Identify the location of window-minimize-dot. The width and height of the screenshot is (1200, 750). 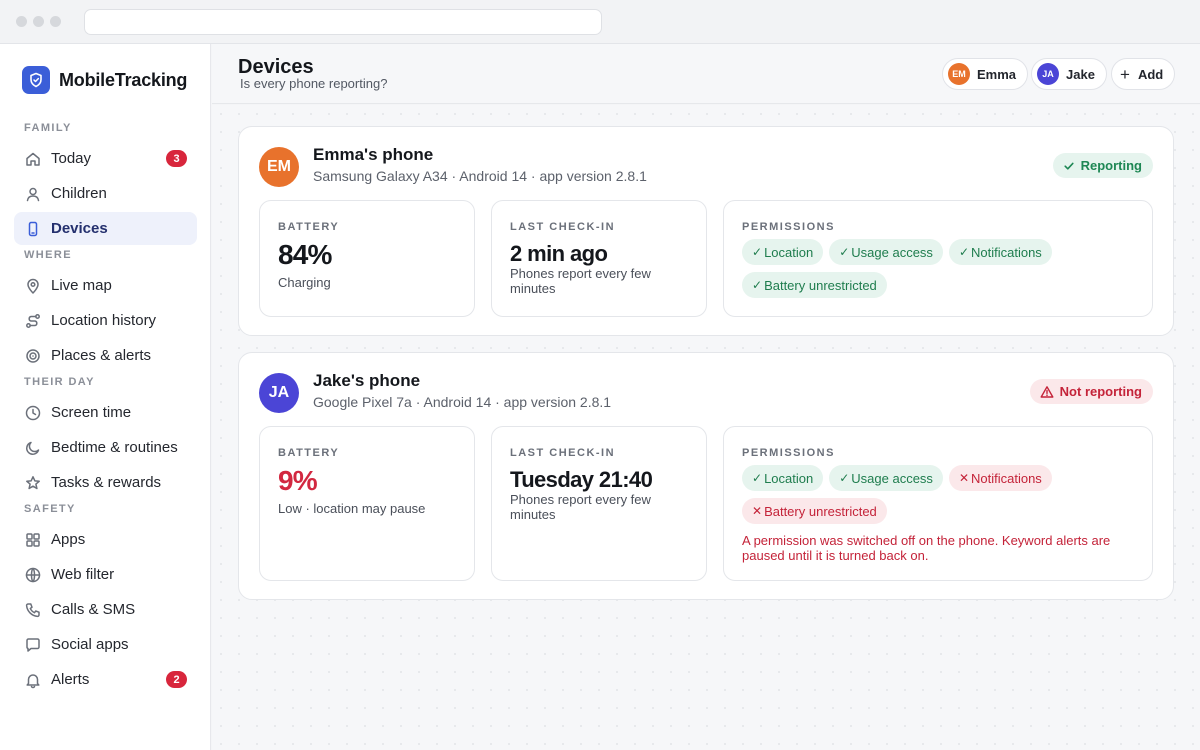
(38, 21).